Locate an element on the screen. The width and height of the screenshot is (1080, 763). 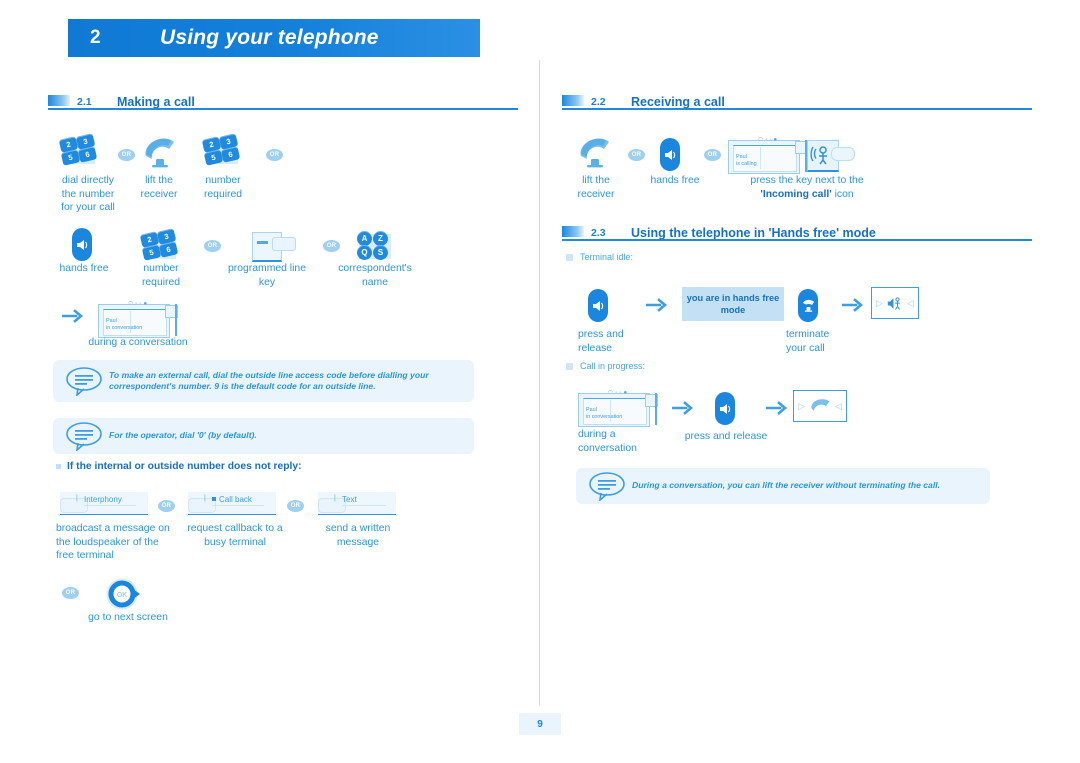
caption-press-release: press and release is located at coordinates (601, 341).